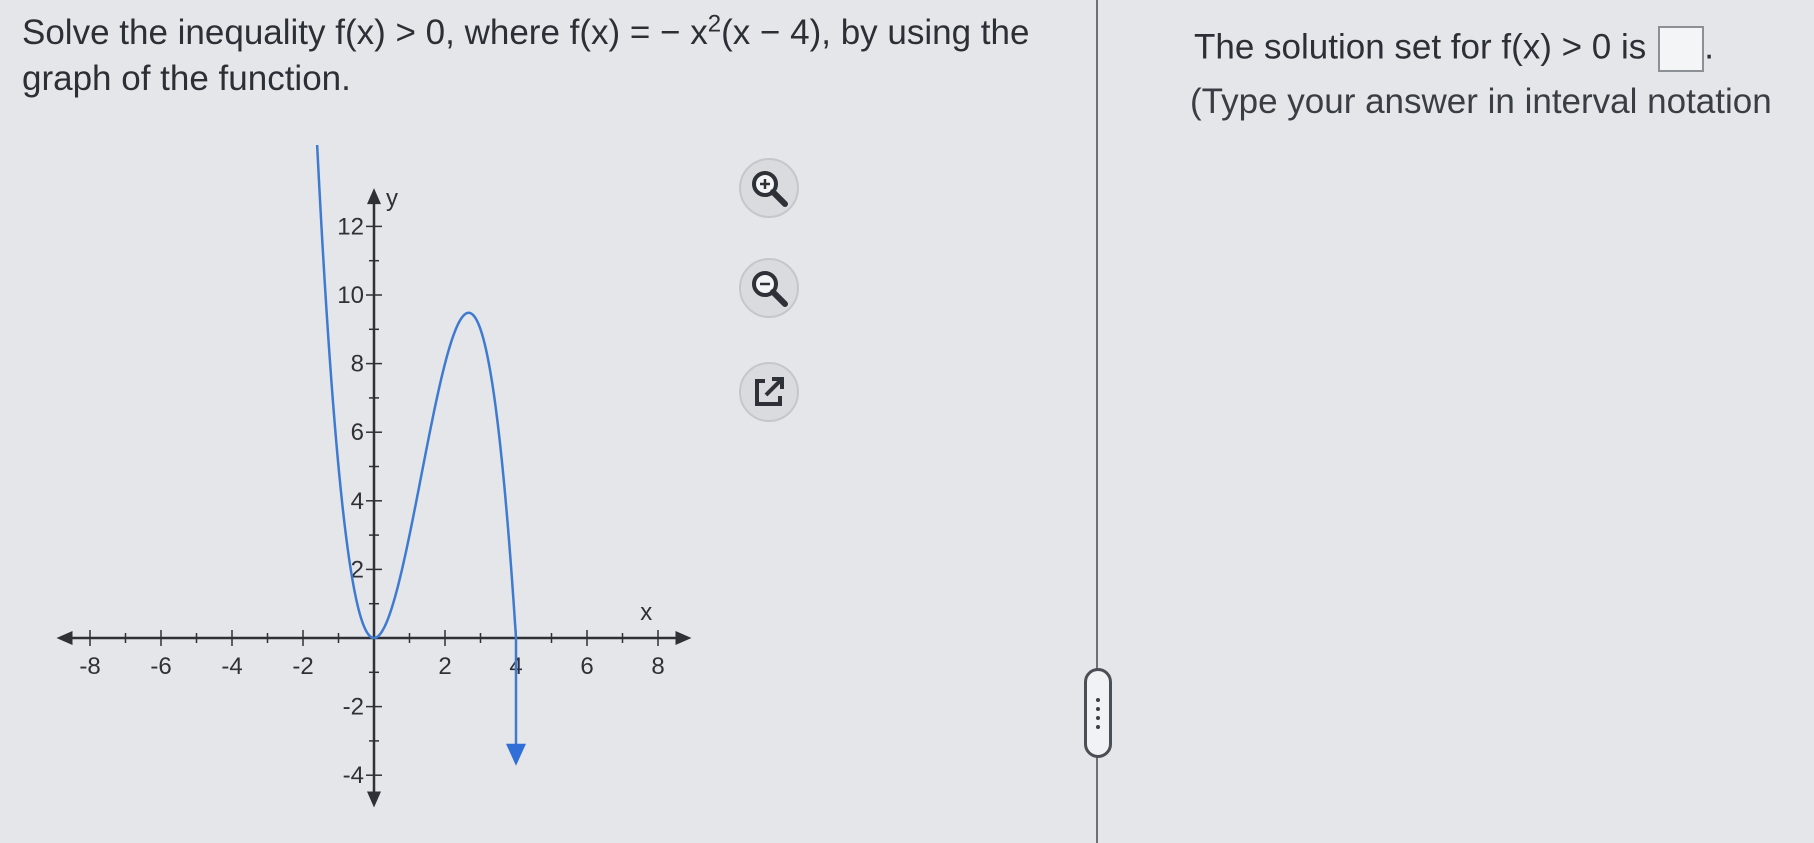 This screenshot has width=1814, height=843. I want to click on y-tick-label: -2, so click(353, 707).